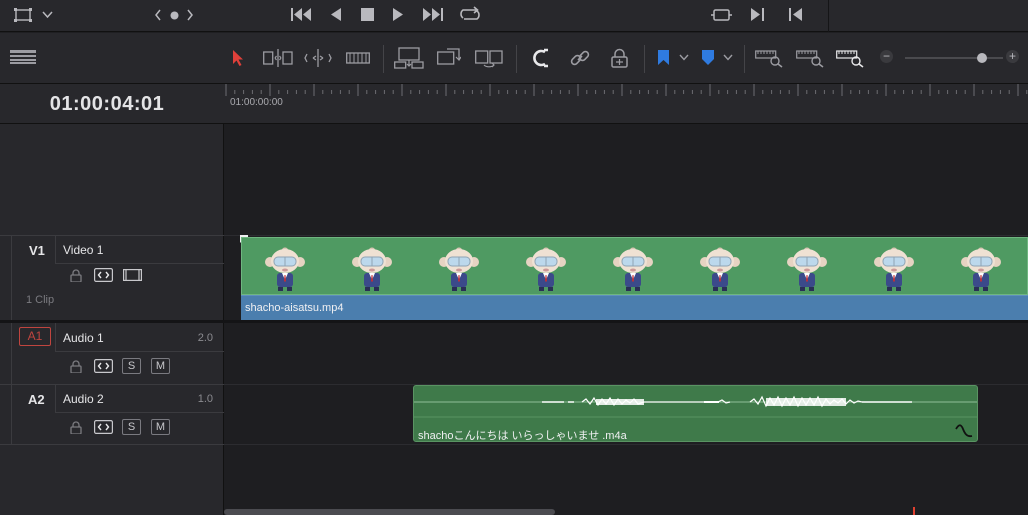 The height and width of the screenshot is (515, 1028). Describe the element at coordinates (409, 58) in the screenshot. I see `insert-clip-icon` at that location.